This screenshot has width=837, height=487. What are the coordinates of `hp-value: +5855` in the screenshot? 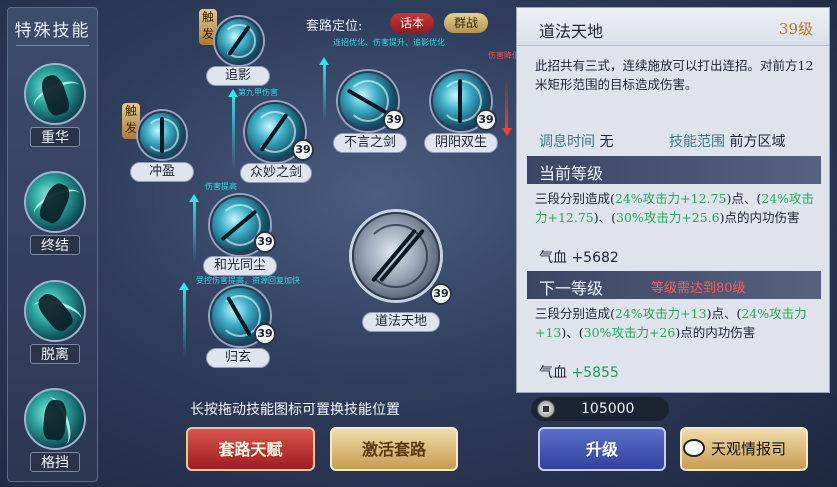 It's located at (595, 373).